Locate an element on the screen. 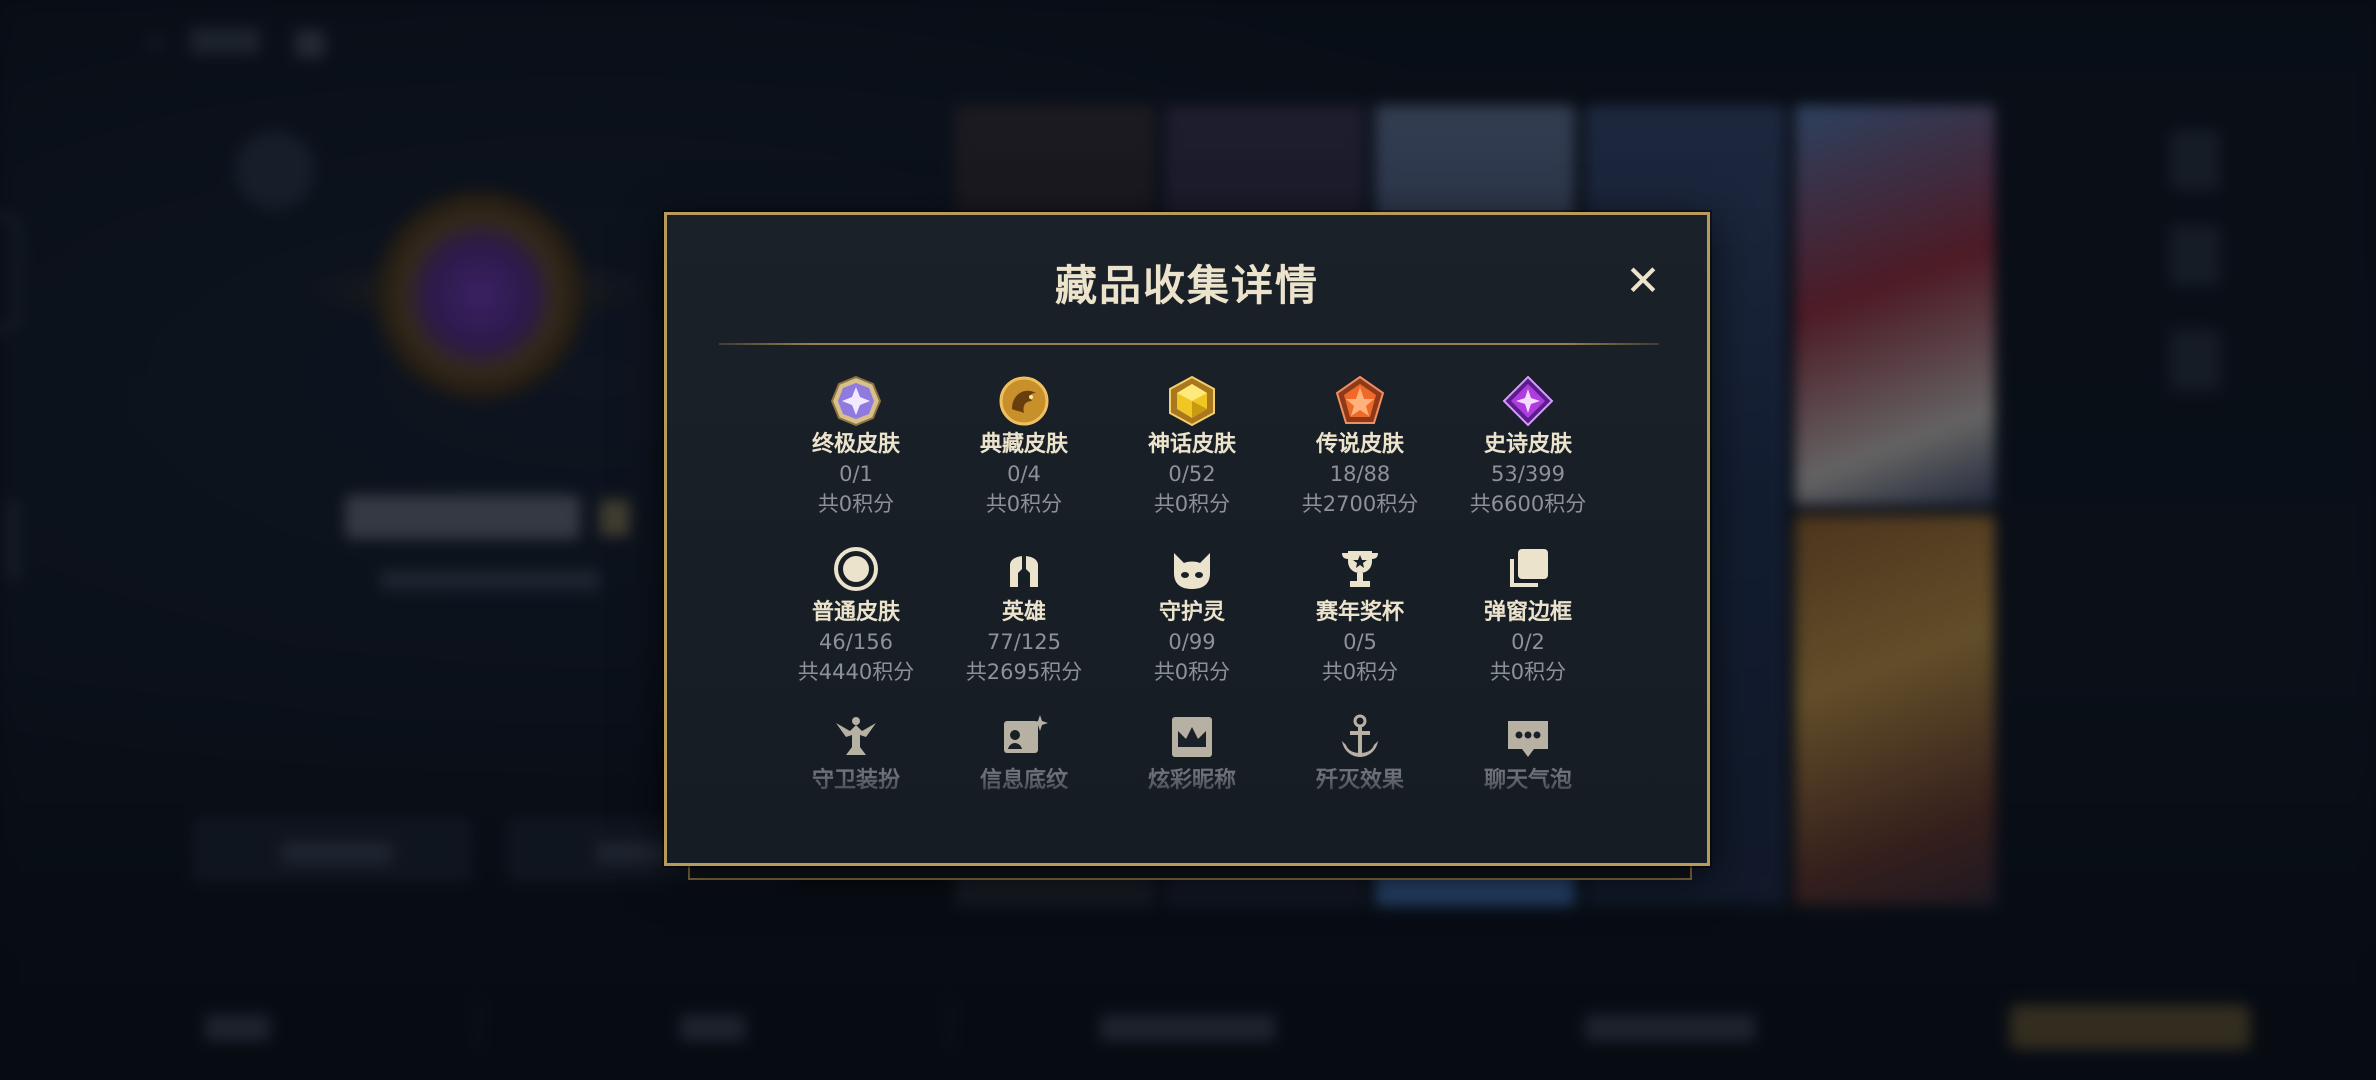 This screenshot has height=1080, width=2376. close-icon: ✕ is located at coordinates (1643, 280).